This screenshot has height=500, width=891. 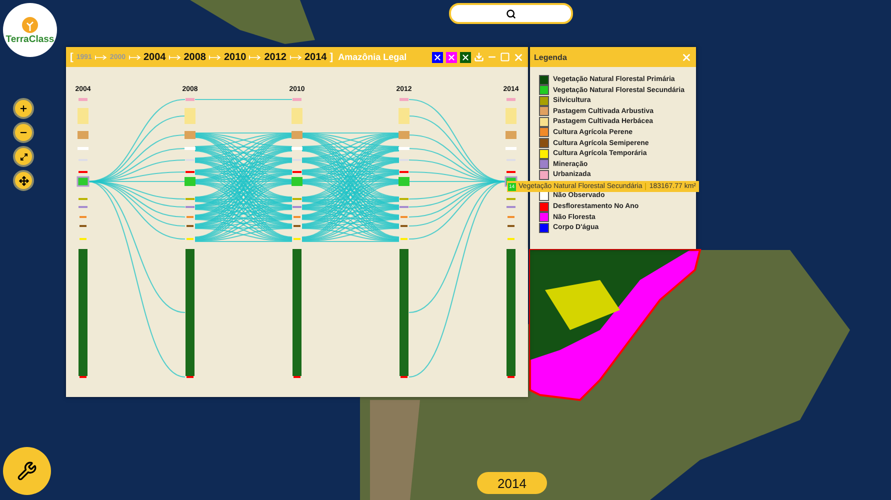 I want to click on search-icon, so click(x=511, y=13).